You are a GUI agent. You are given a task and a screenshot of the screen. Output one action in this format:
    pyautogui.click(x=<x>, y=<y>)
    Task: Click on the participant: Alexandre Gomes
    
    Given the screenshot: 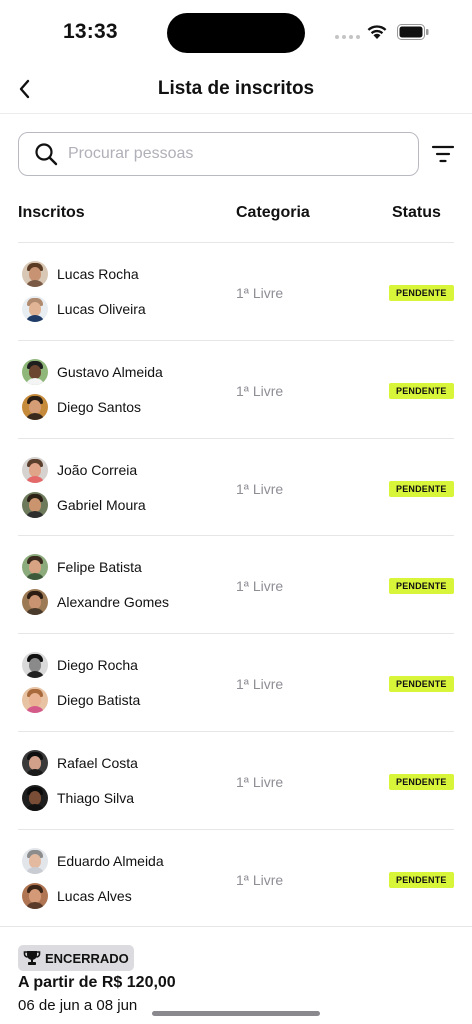 What is the action you would take?
    pyautogui.click(x=96, y=602)
    